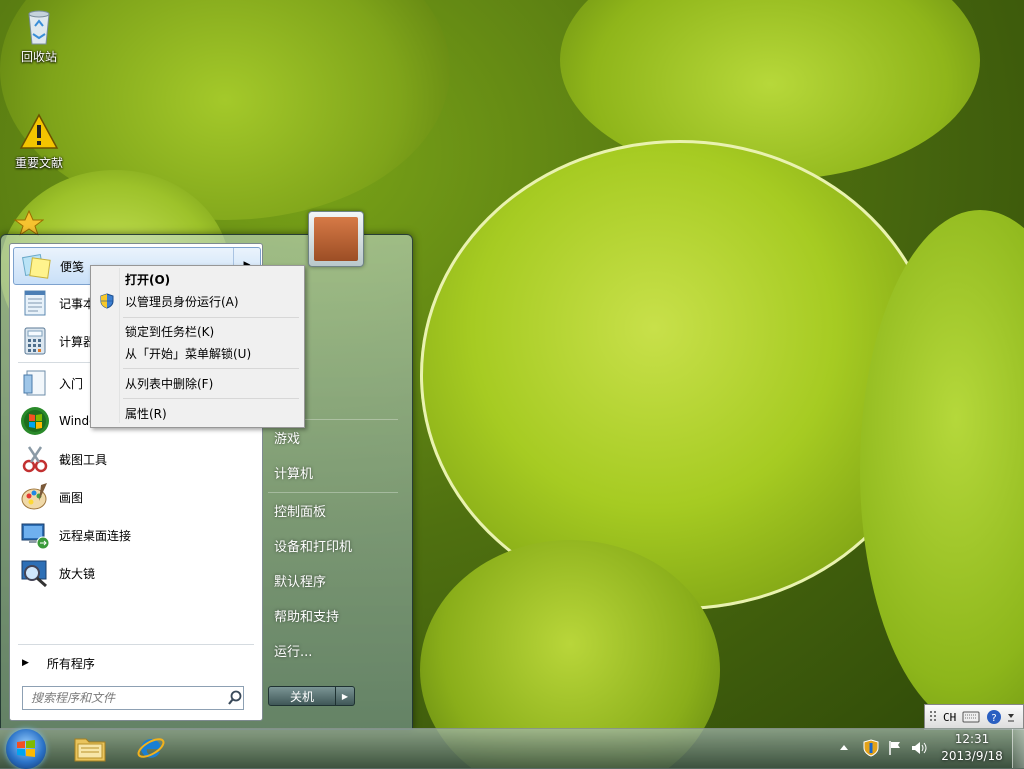 The width and height of the screenshot is (1024, 769). I want to click on folder-icon, so click(90, 750).